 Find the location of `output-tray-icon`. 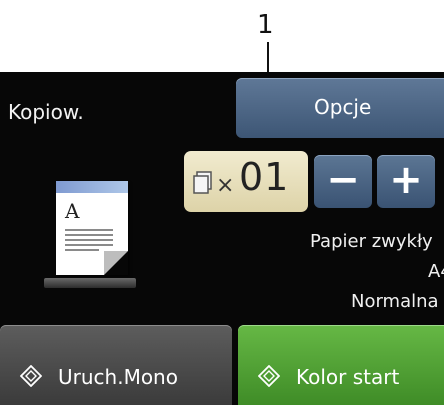

output-tray-icon is located at coordinates (90, 283).